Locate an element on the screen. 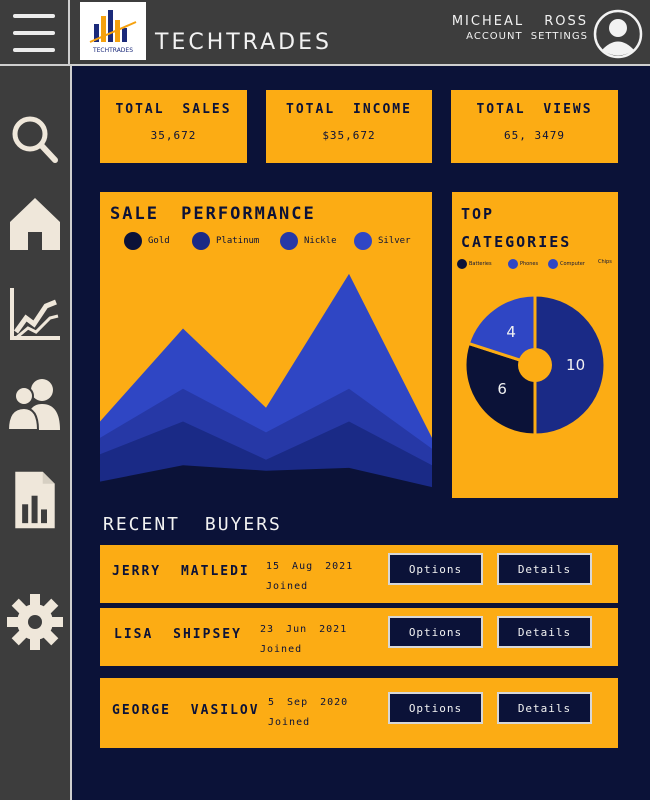  avatar-icon is located at coordinates (618, 34).